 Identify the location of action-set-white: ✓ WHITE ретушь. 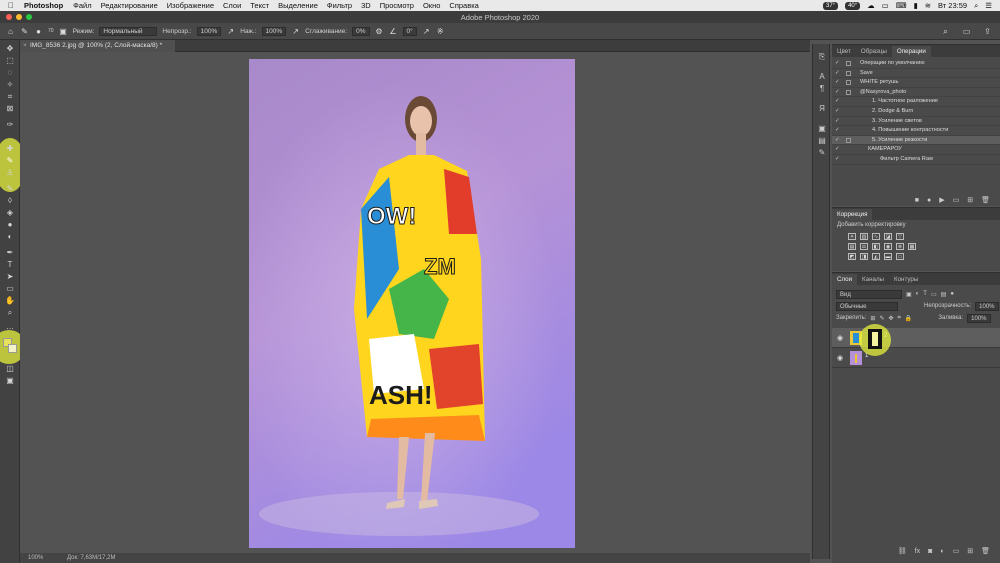
(916, 83).